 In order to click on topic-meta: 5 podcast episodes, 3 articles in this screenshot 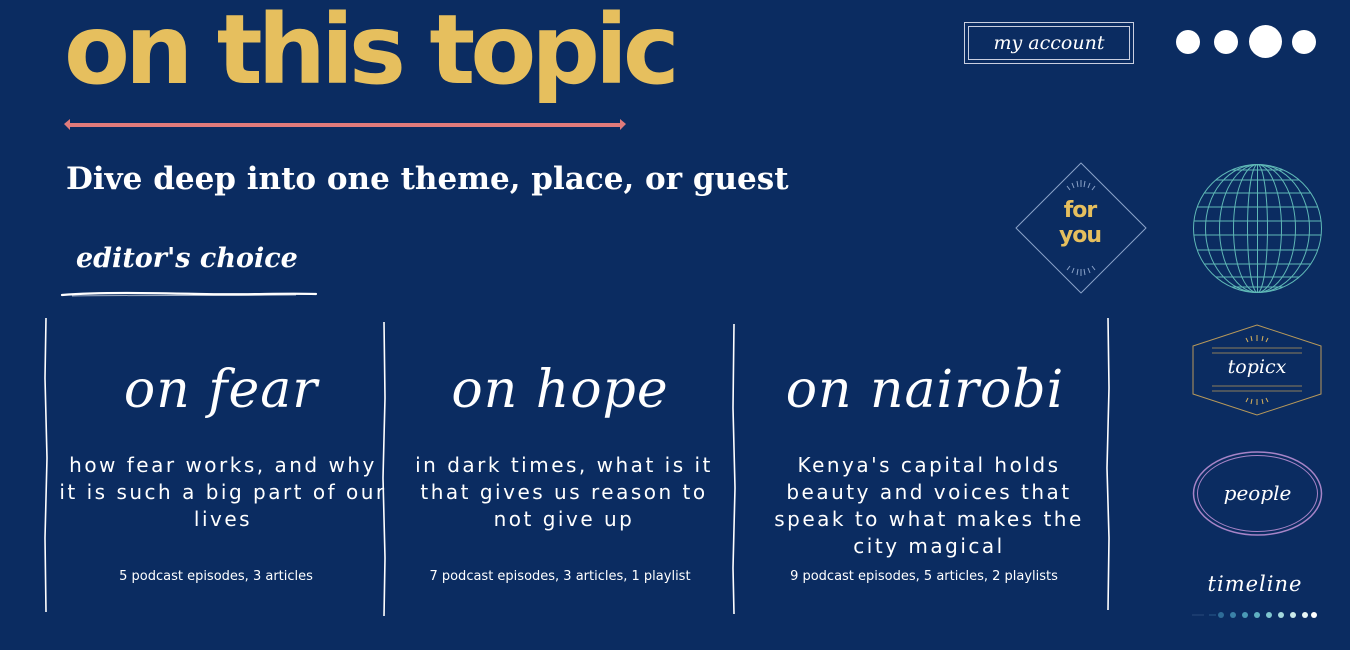, I will do `click(216, 576)`.